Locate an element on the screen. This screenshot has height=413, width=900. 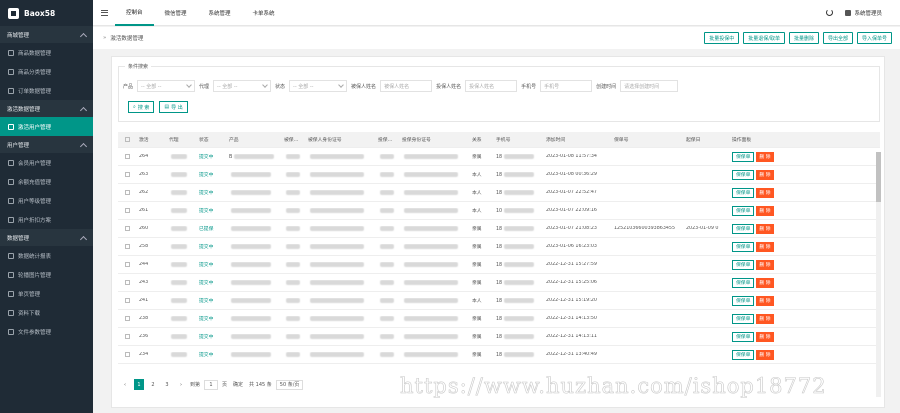
filter-input: 请选择创建时间 is located at coordinates (649, 86).